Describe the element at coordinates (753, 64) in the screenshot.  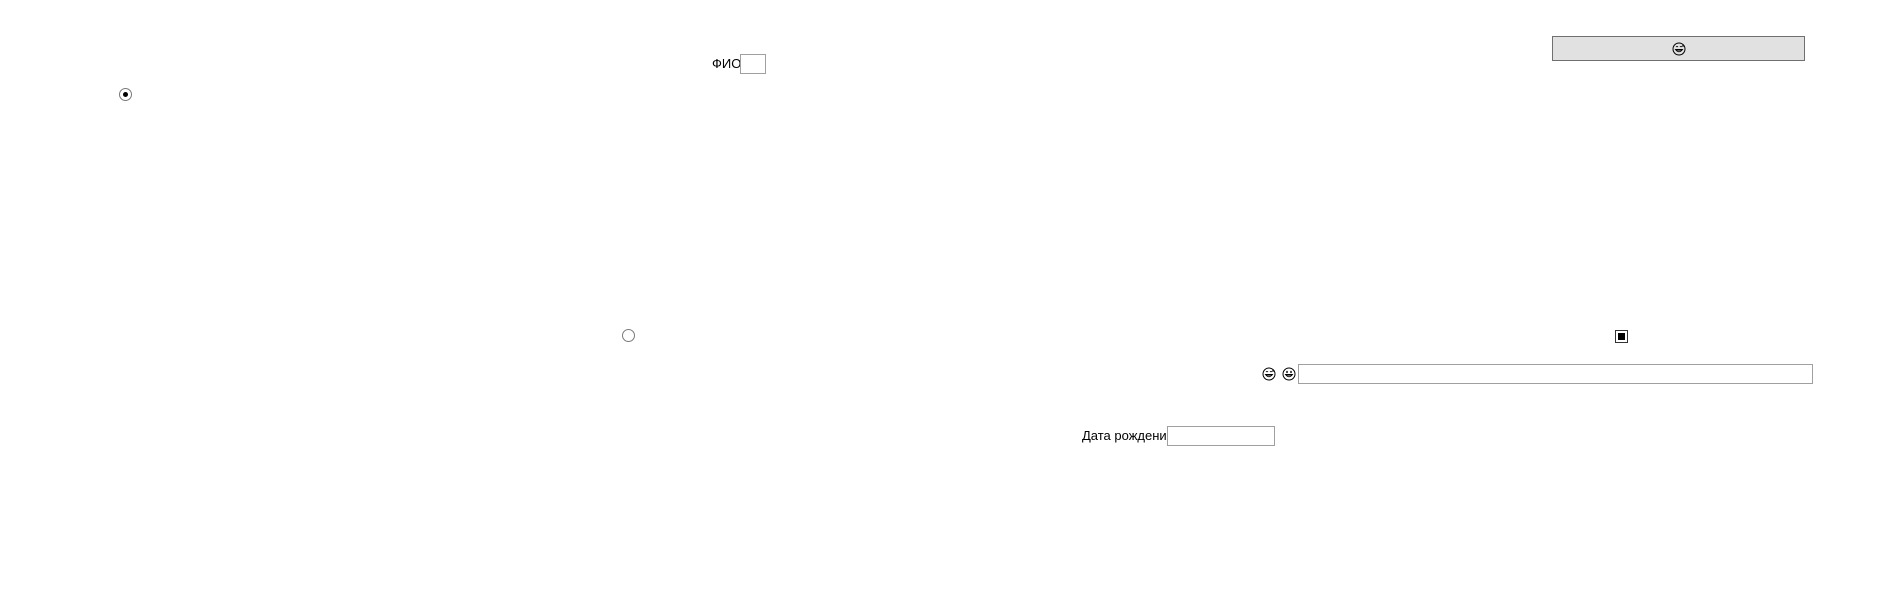
I see `fio-field` at that location.